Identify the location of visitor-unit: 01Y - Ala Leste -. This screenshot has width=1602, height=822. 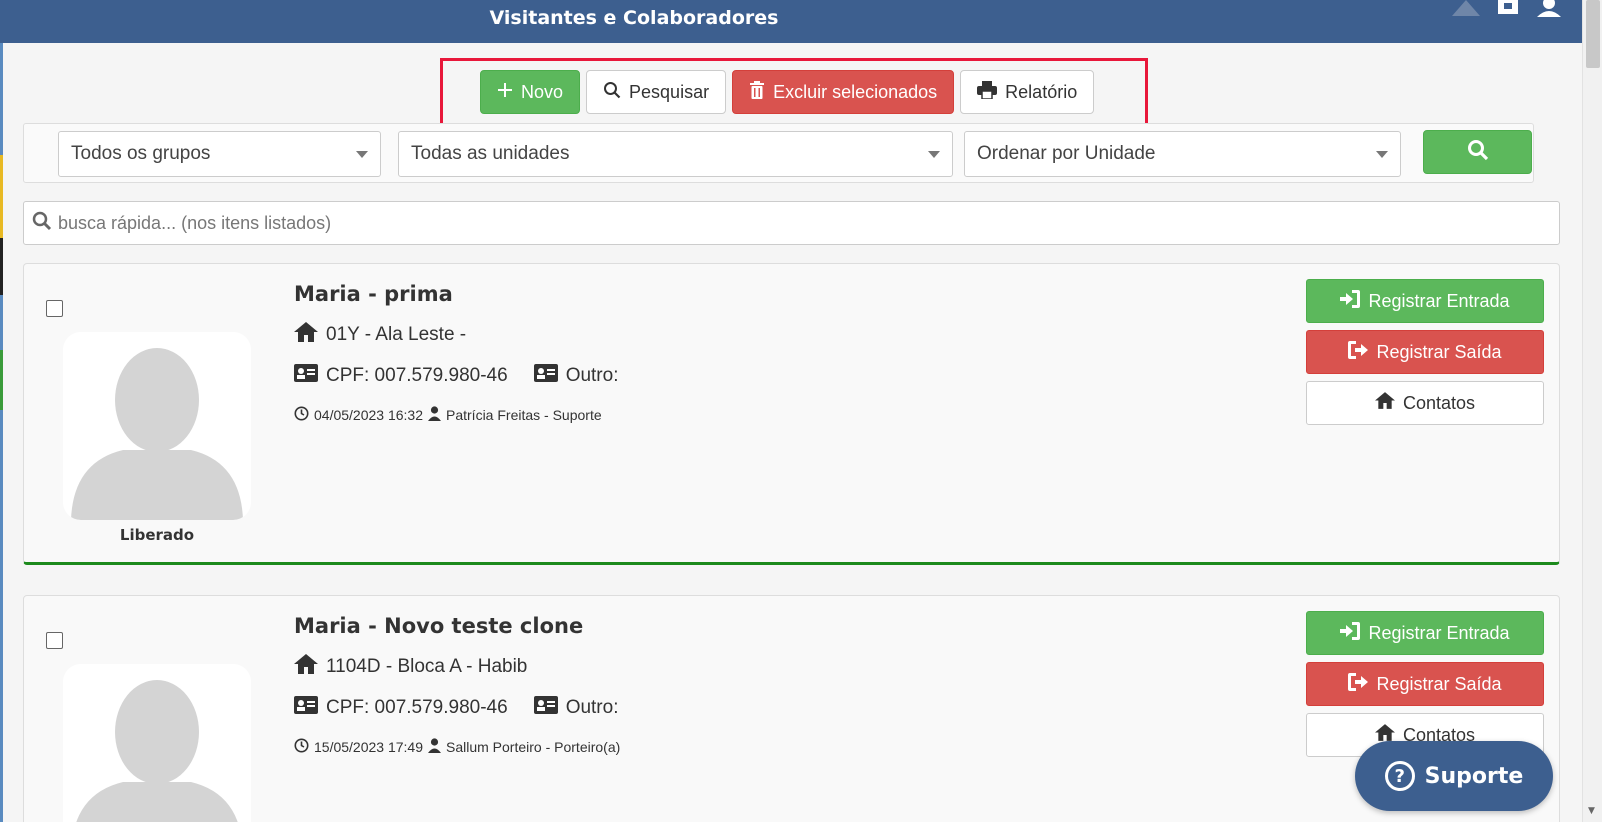
(396, 334).